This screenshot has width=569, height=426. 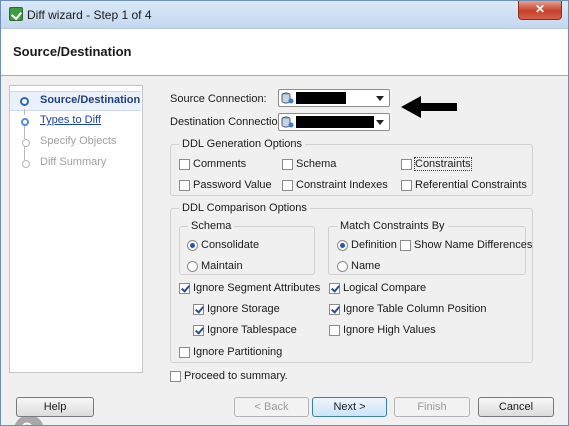 What do you see at coordinates (55, 407) in the screenshot?
I see `help-button: Help` at bounding box center [55, 407].